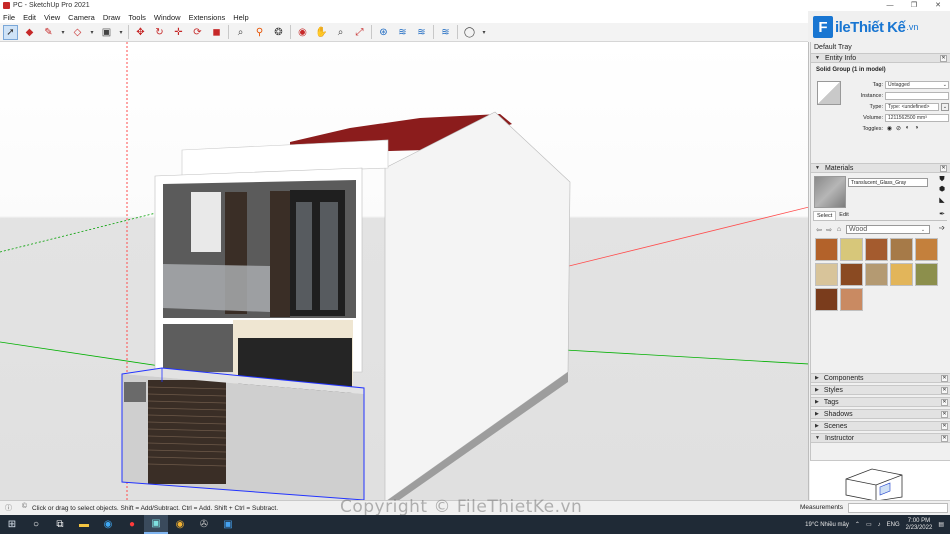 The image size is (950, 534). I want to click on forward-icon: ⇨, so click(829, 230).